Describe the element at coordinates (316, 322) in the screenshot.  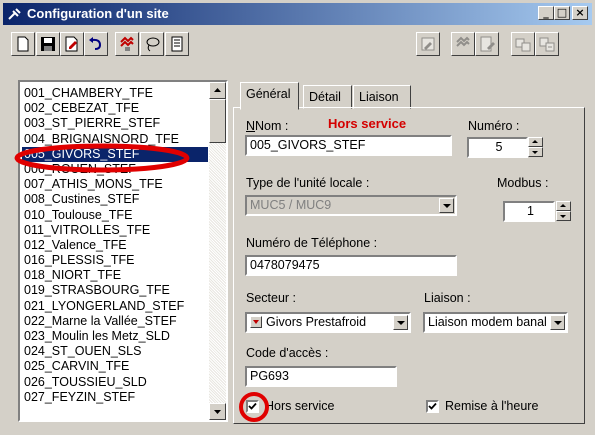
I see `secteur-value: Givors Prestafroid` at that location.